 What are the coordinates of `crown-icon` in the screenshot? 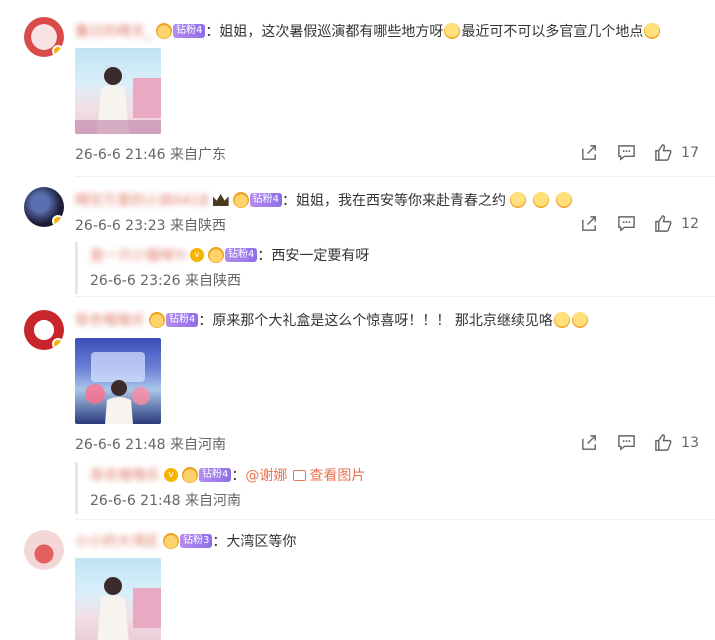 It's located at (220, 200).